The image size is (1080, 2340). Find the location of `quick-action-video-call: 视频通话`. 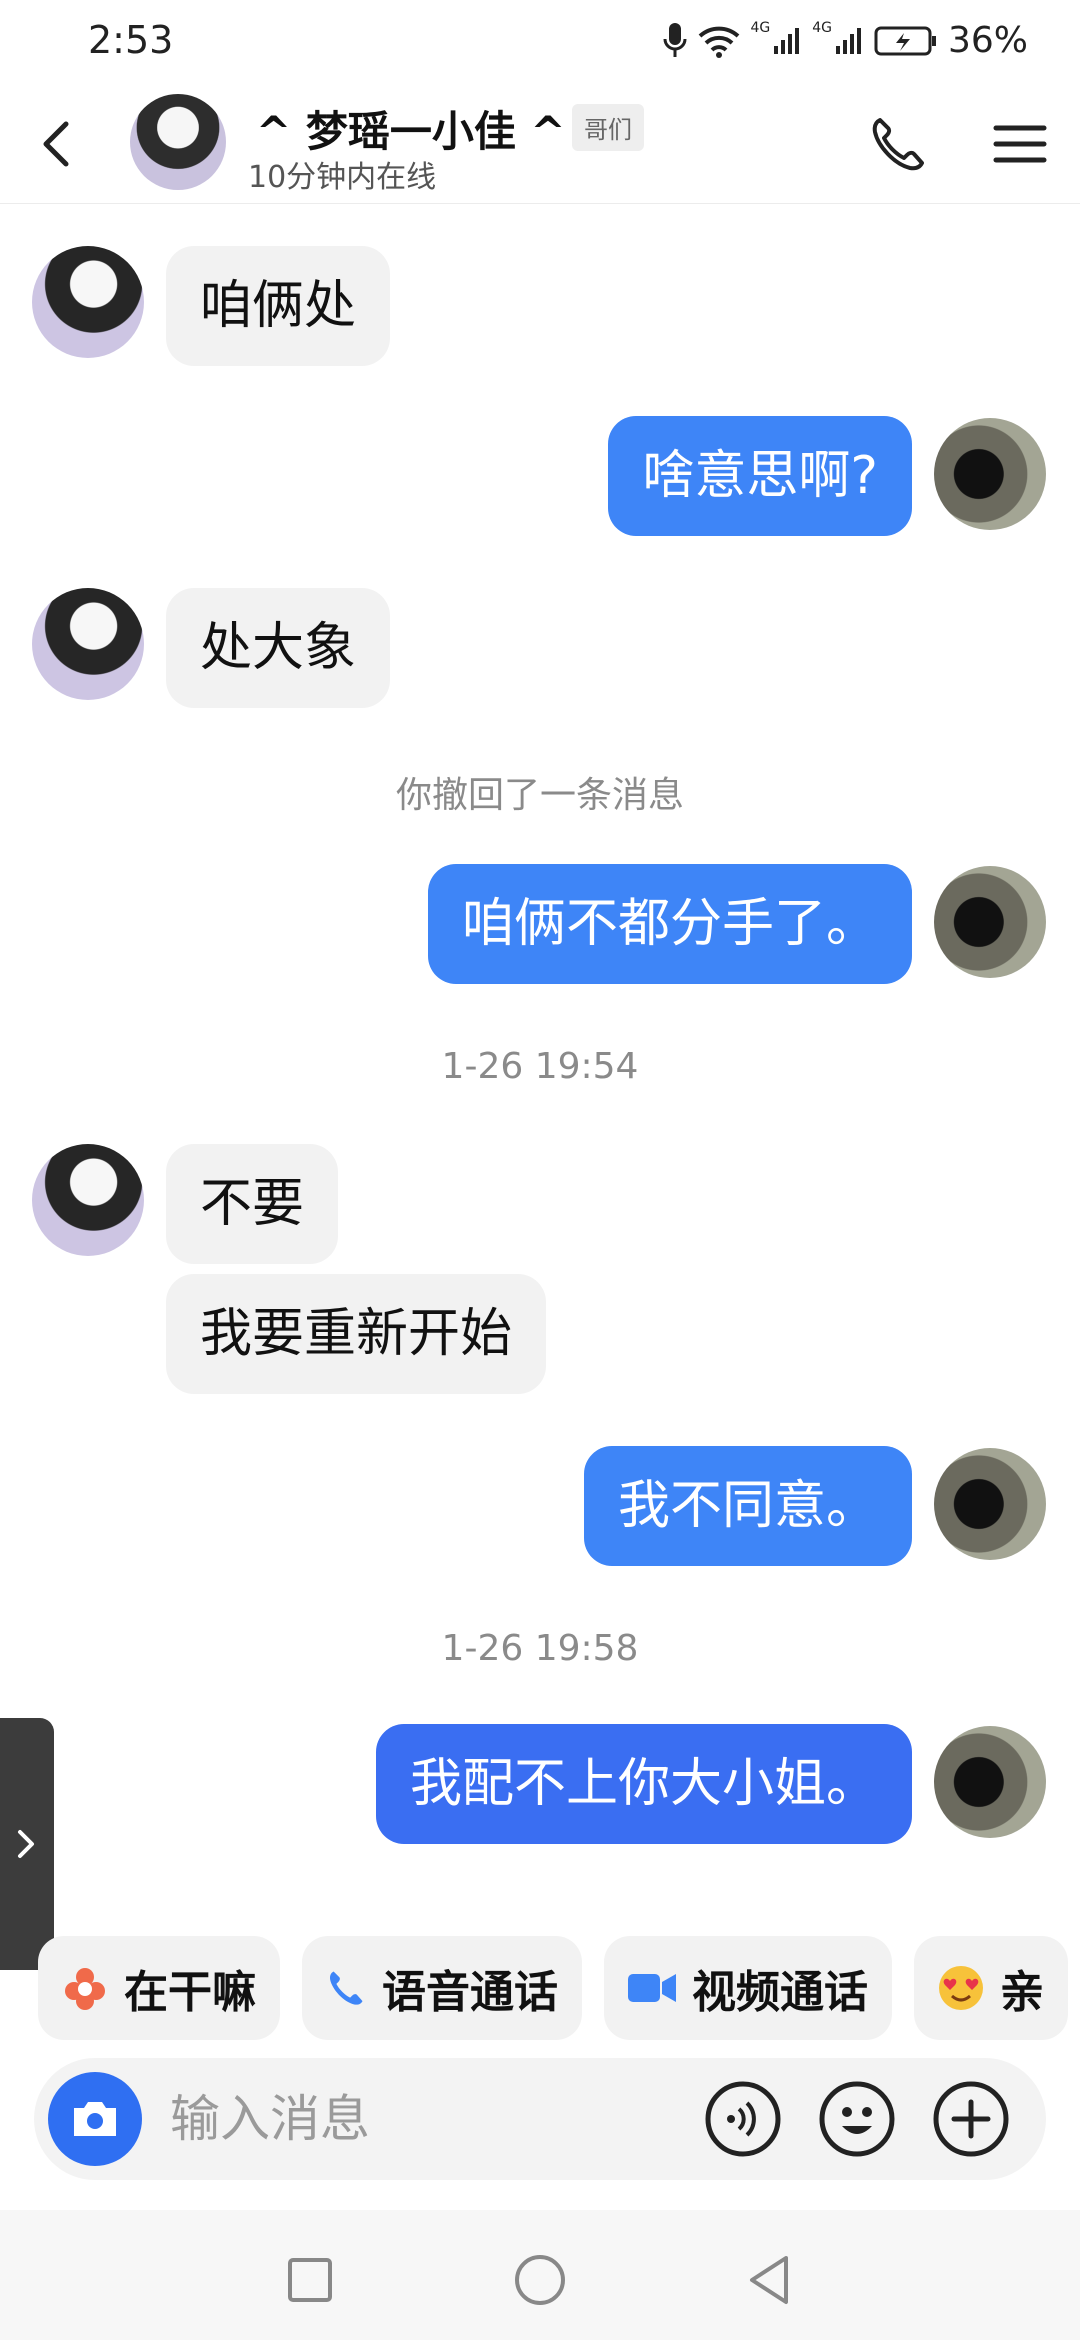

quick-action-video-call: 视频通话 is located at coordinates (748, 1988).